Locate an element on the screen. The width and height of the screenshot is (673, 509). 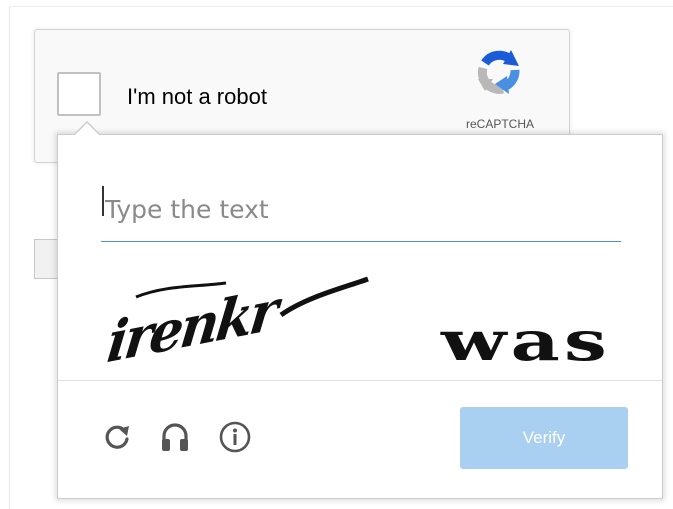
captcha-text-input is located at coordinates (361, 210).